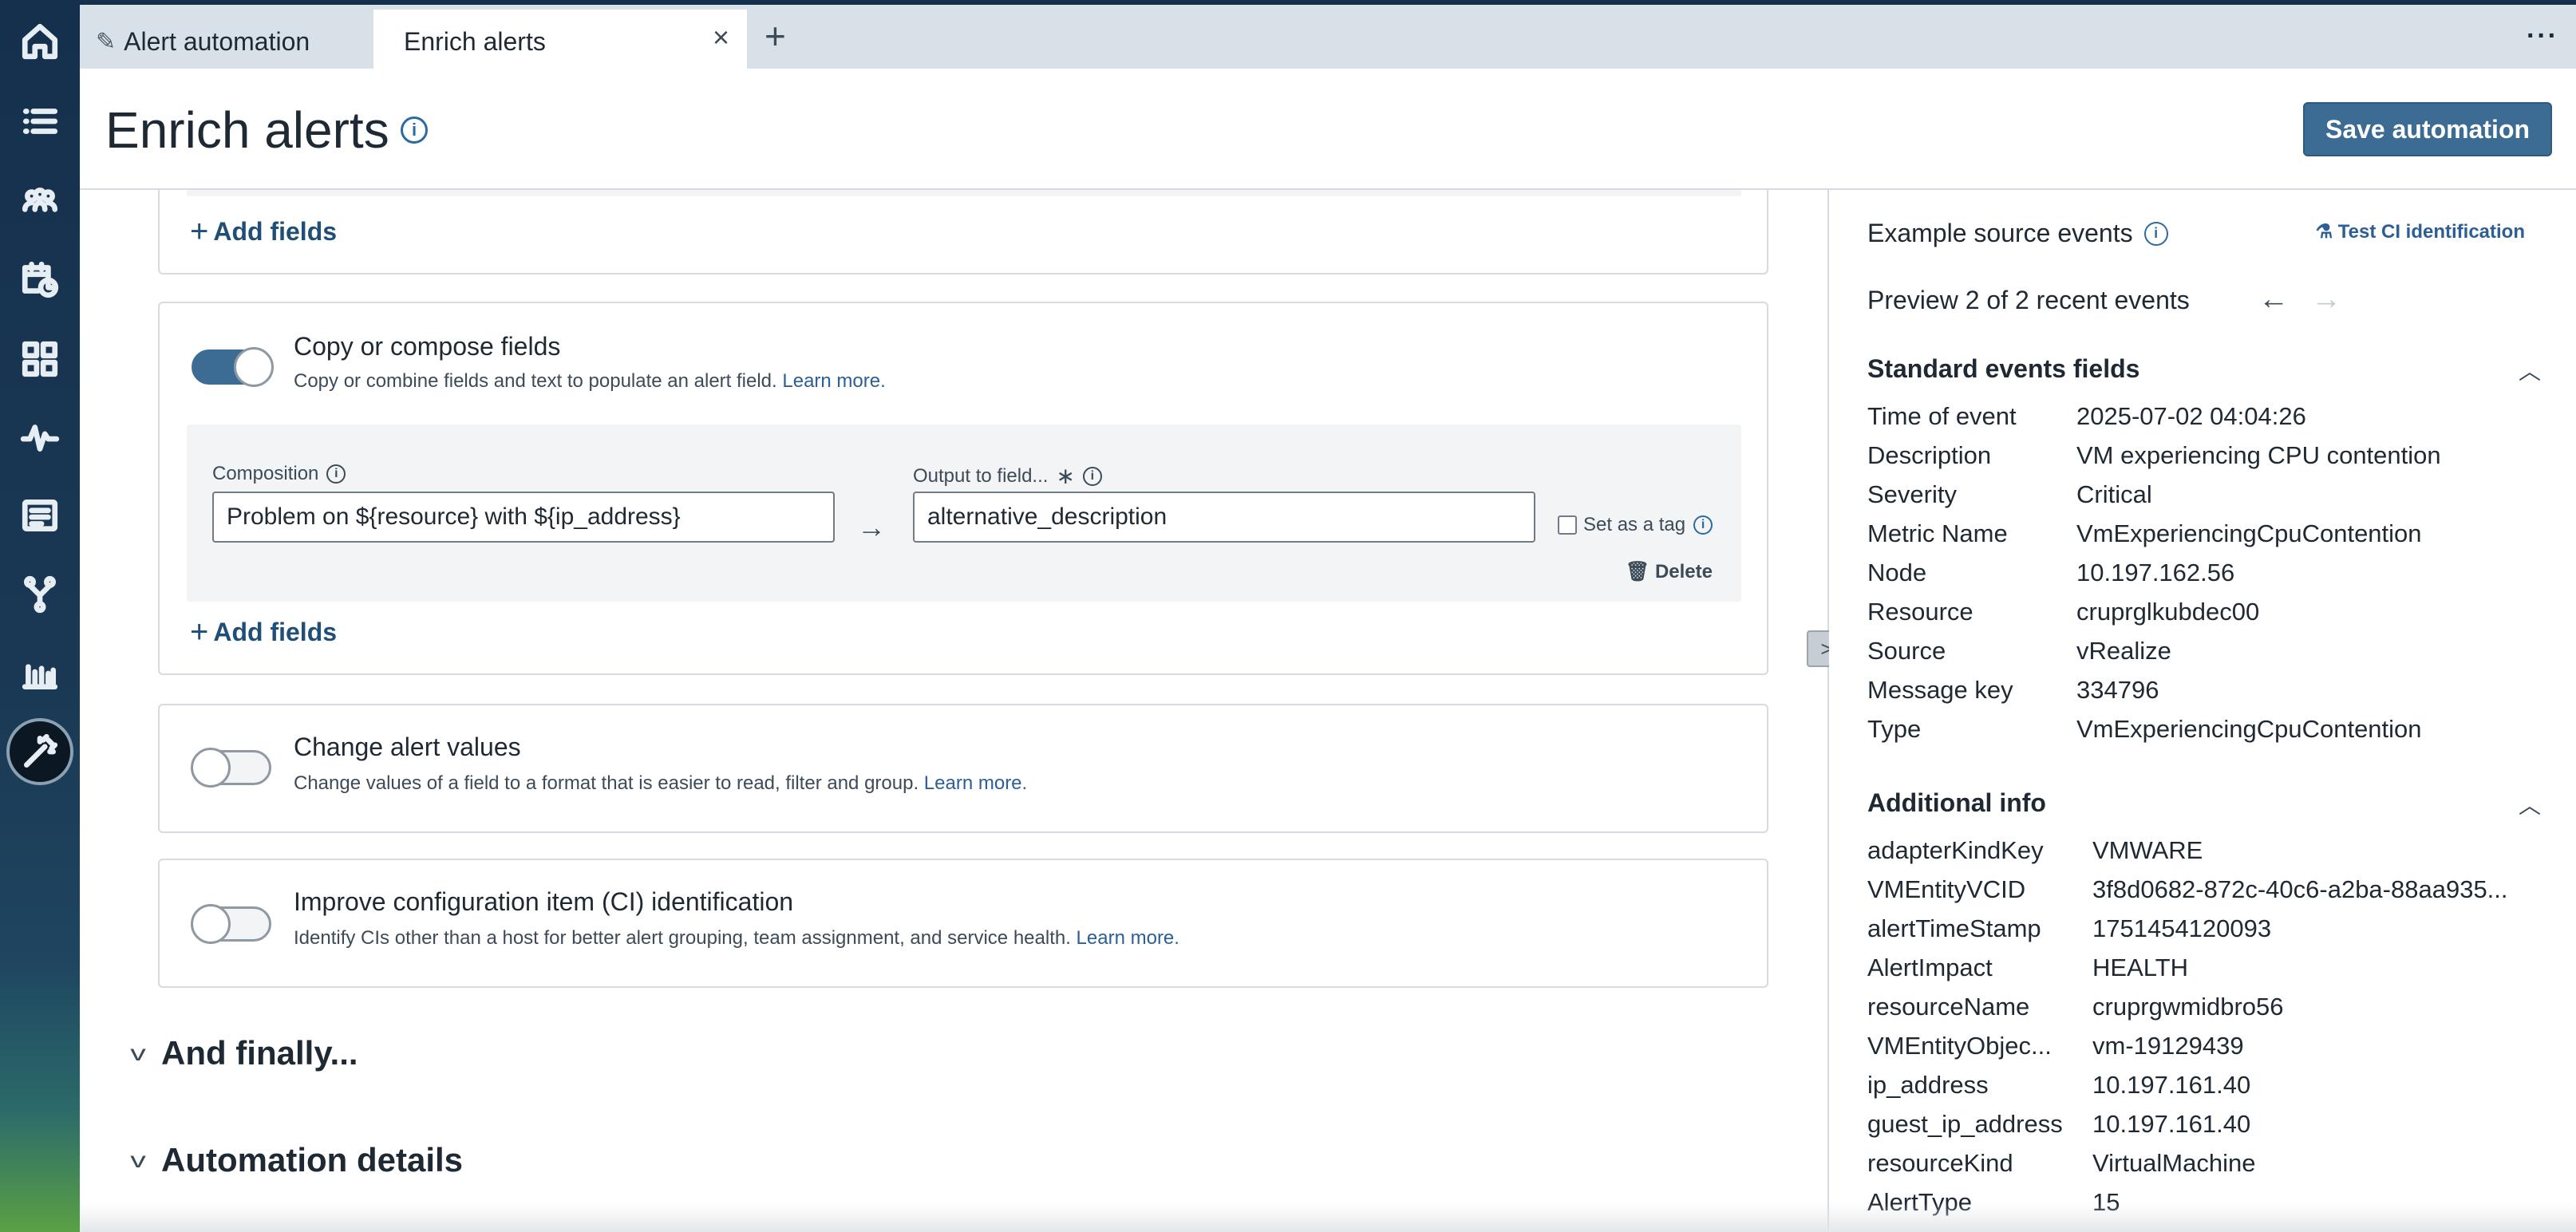 Image resolution: width=2576 pixels, height=1232 pixels. Describe the element at coordinates (2326, 299) in the screenshot. I see `next-arrow-icon: →` at that location.